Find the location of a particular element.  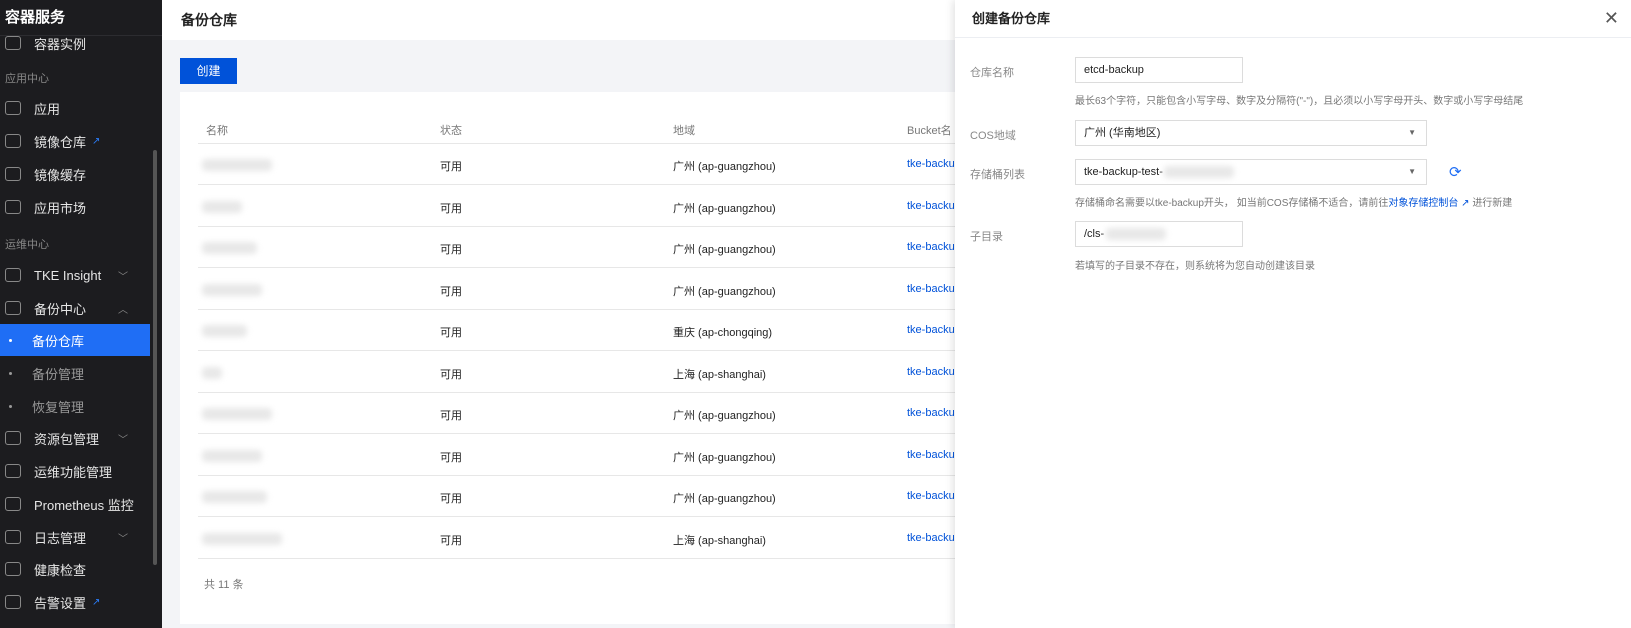

cos-region-select: 广州 (华南地区) ▼ is located at coordinates (1251, 133).